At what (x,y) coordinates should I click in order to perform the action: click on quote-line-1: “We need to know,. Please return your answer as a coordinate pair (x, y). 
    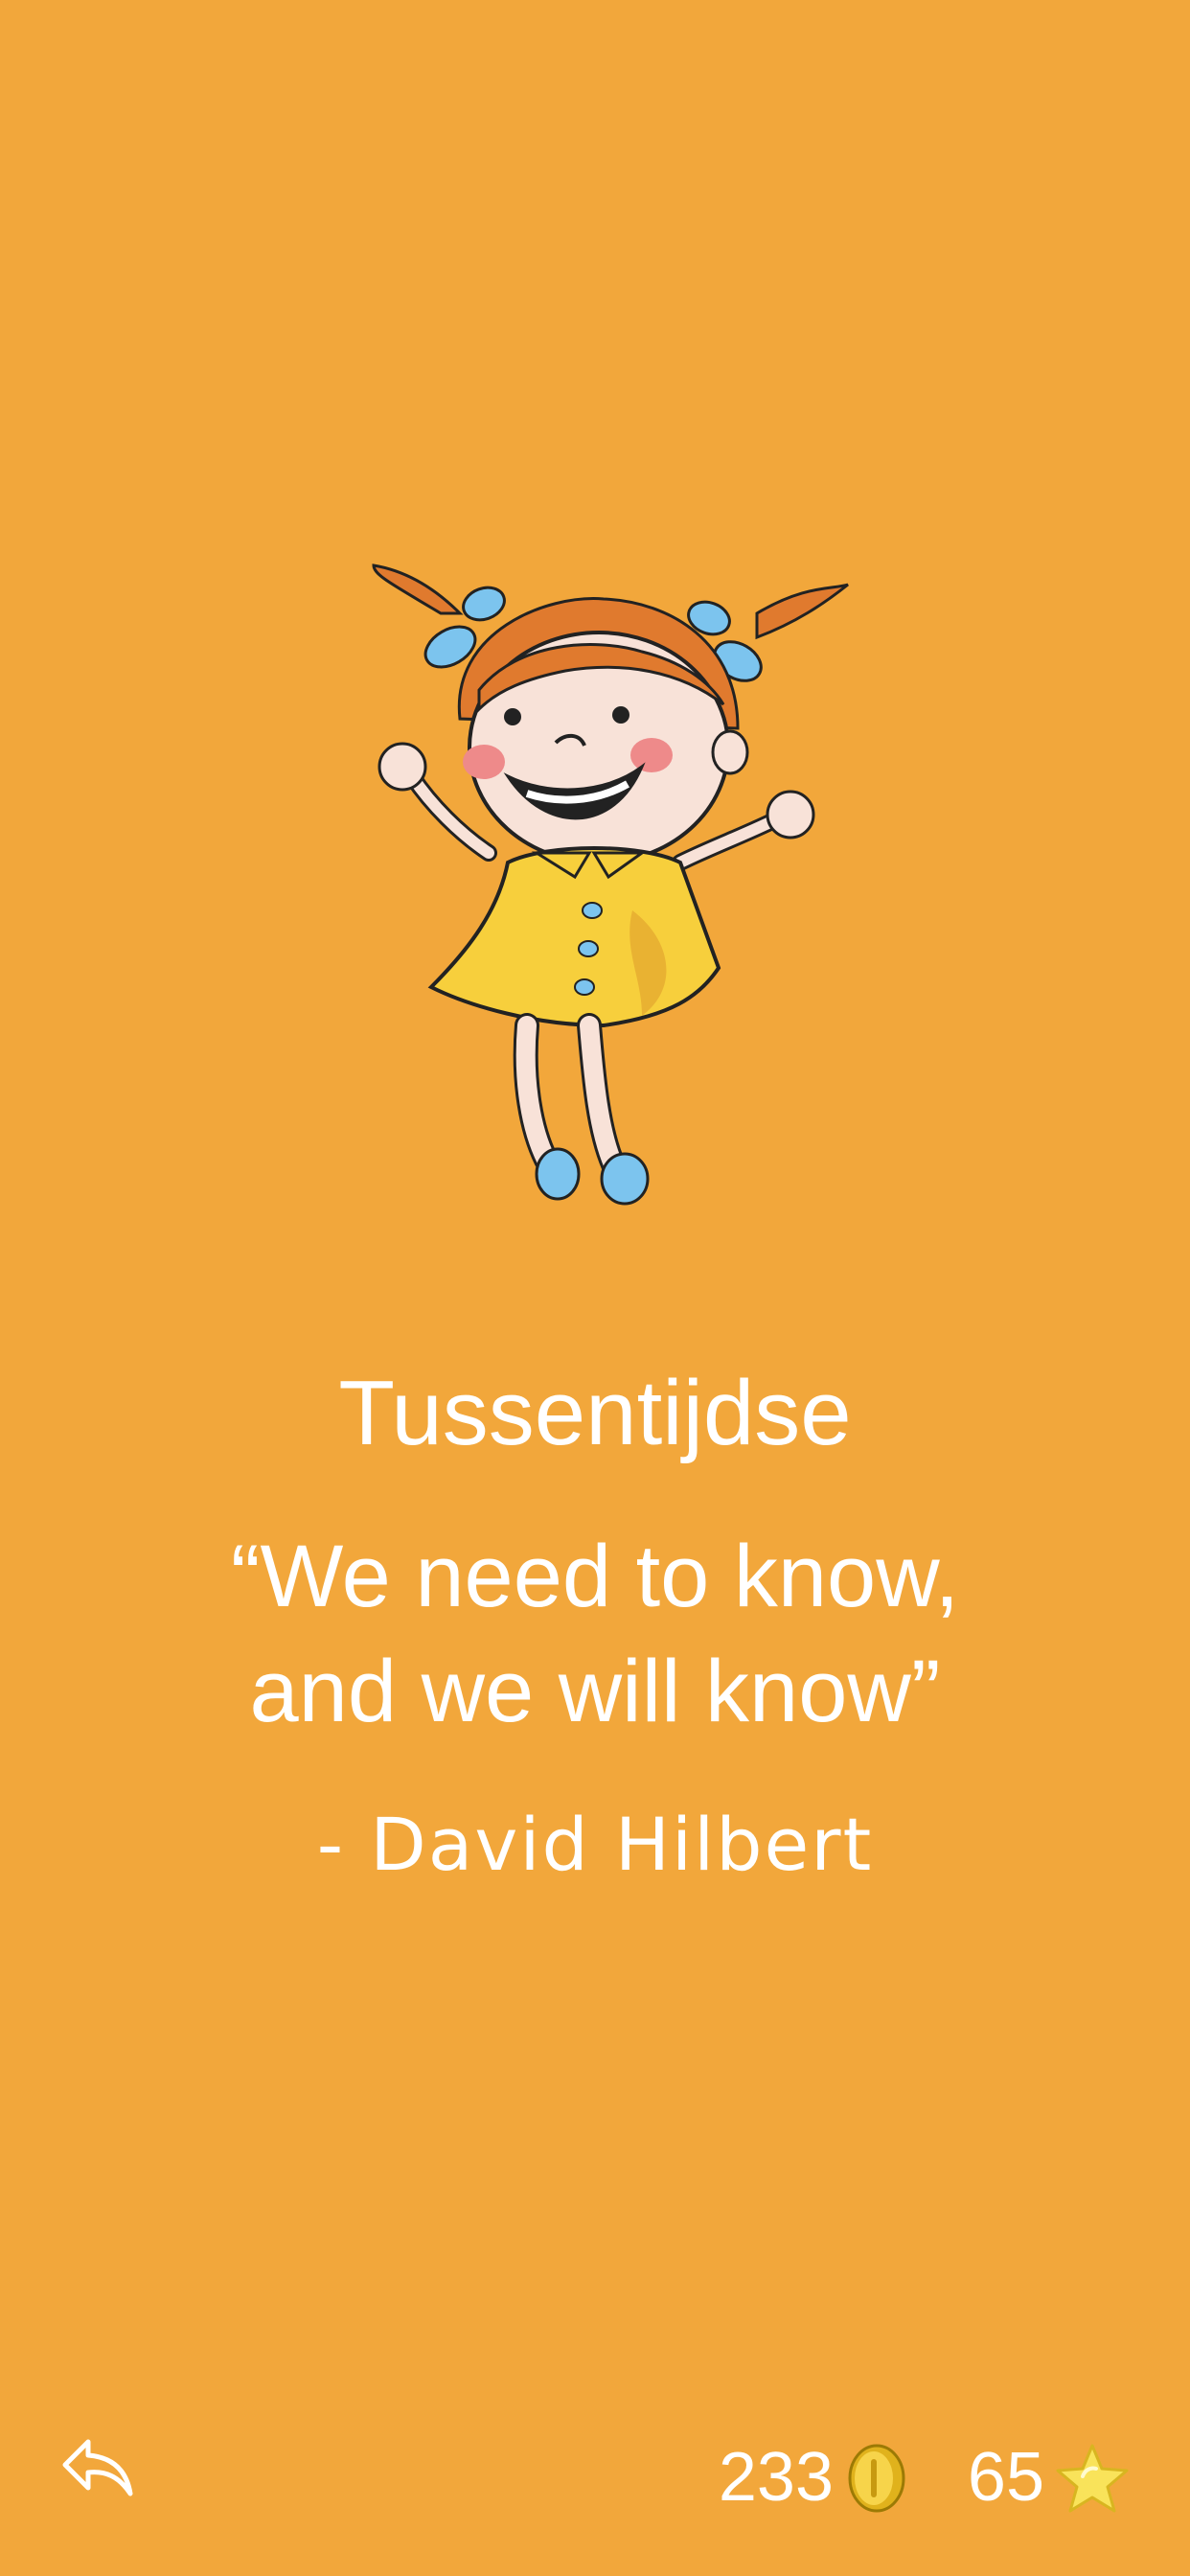
    Looking at the image, I should click on (595, 1576).